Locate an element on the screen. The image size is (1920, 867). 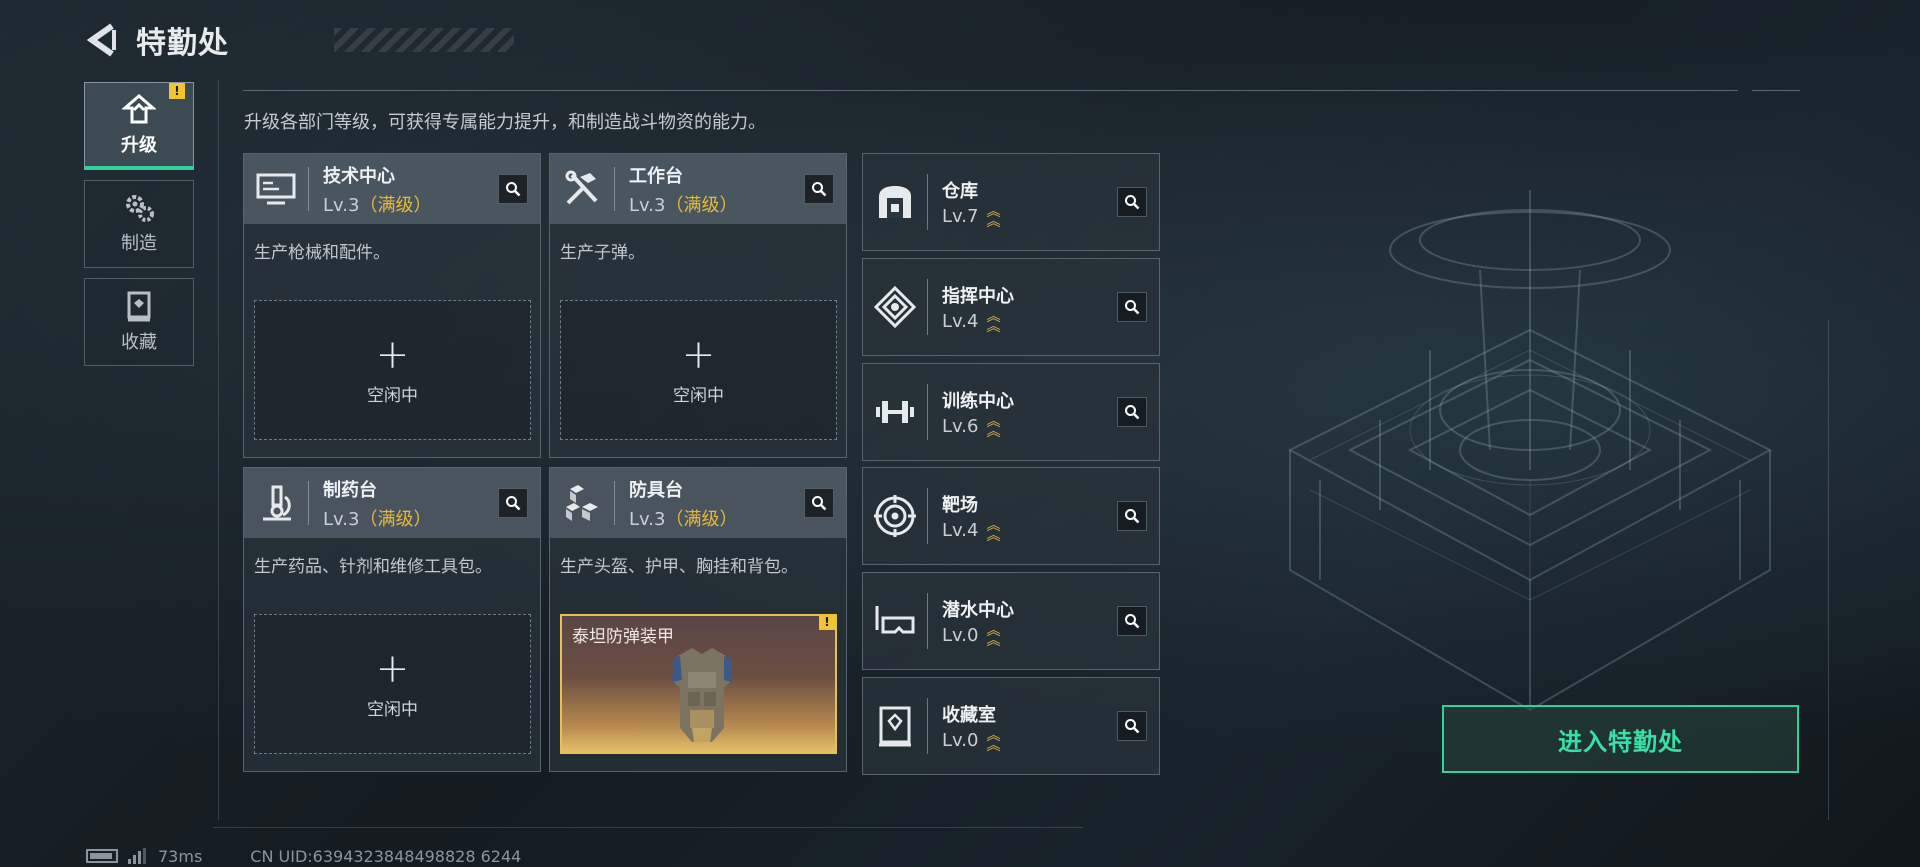
level-text: Lv.0 is located at coordinates (960, 740).